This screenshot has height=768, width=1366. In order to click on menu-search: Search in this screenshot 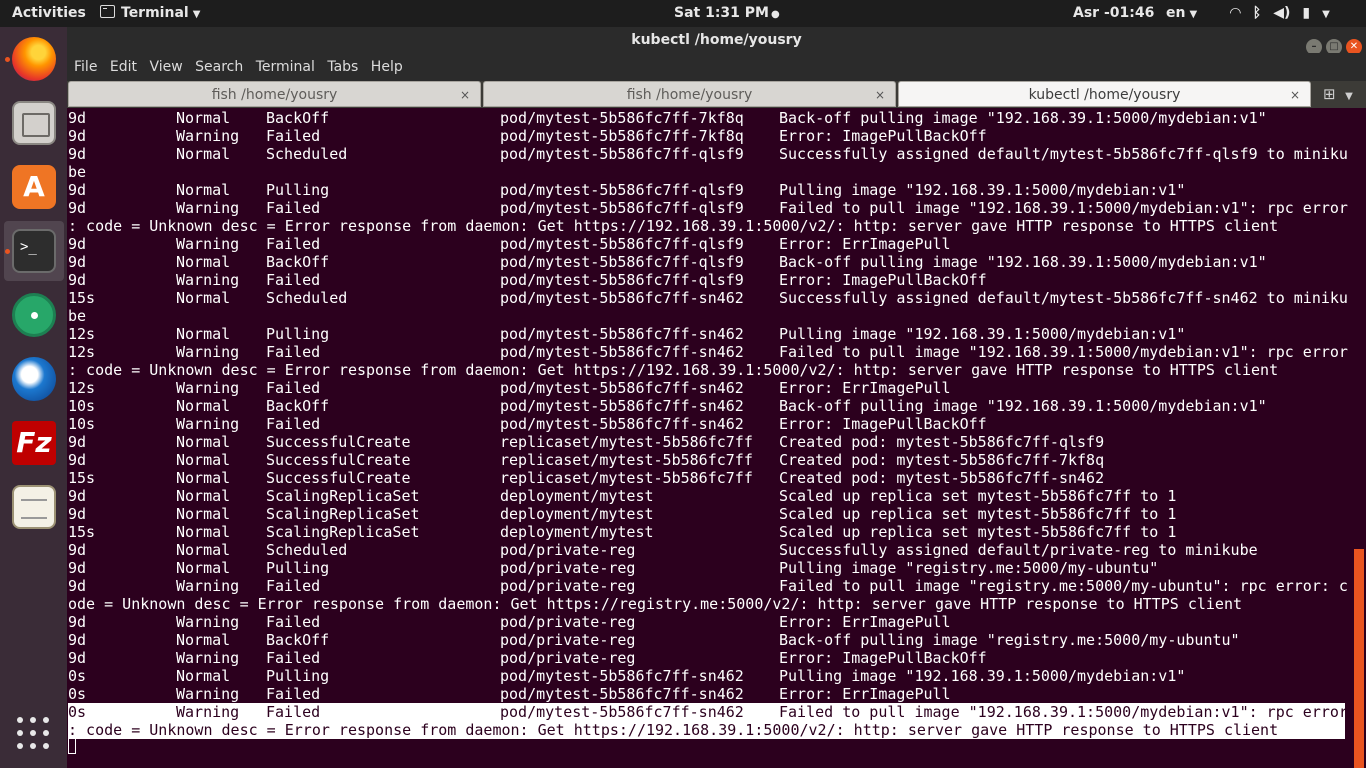, I will do `click(219, 67)`.